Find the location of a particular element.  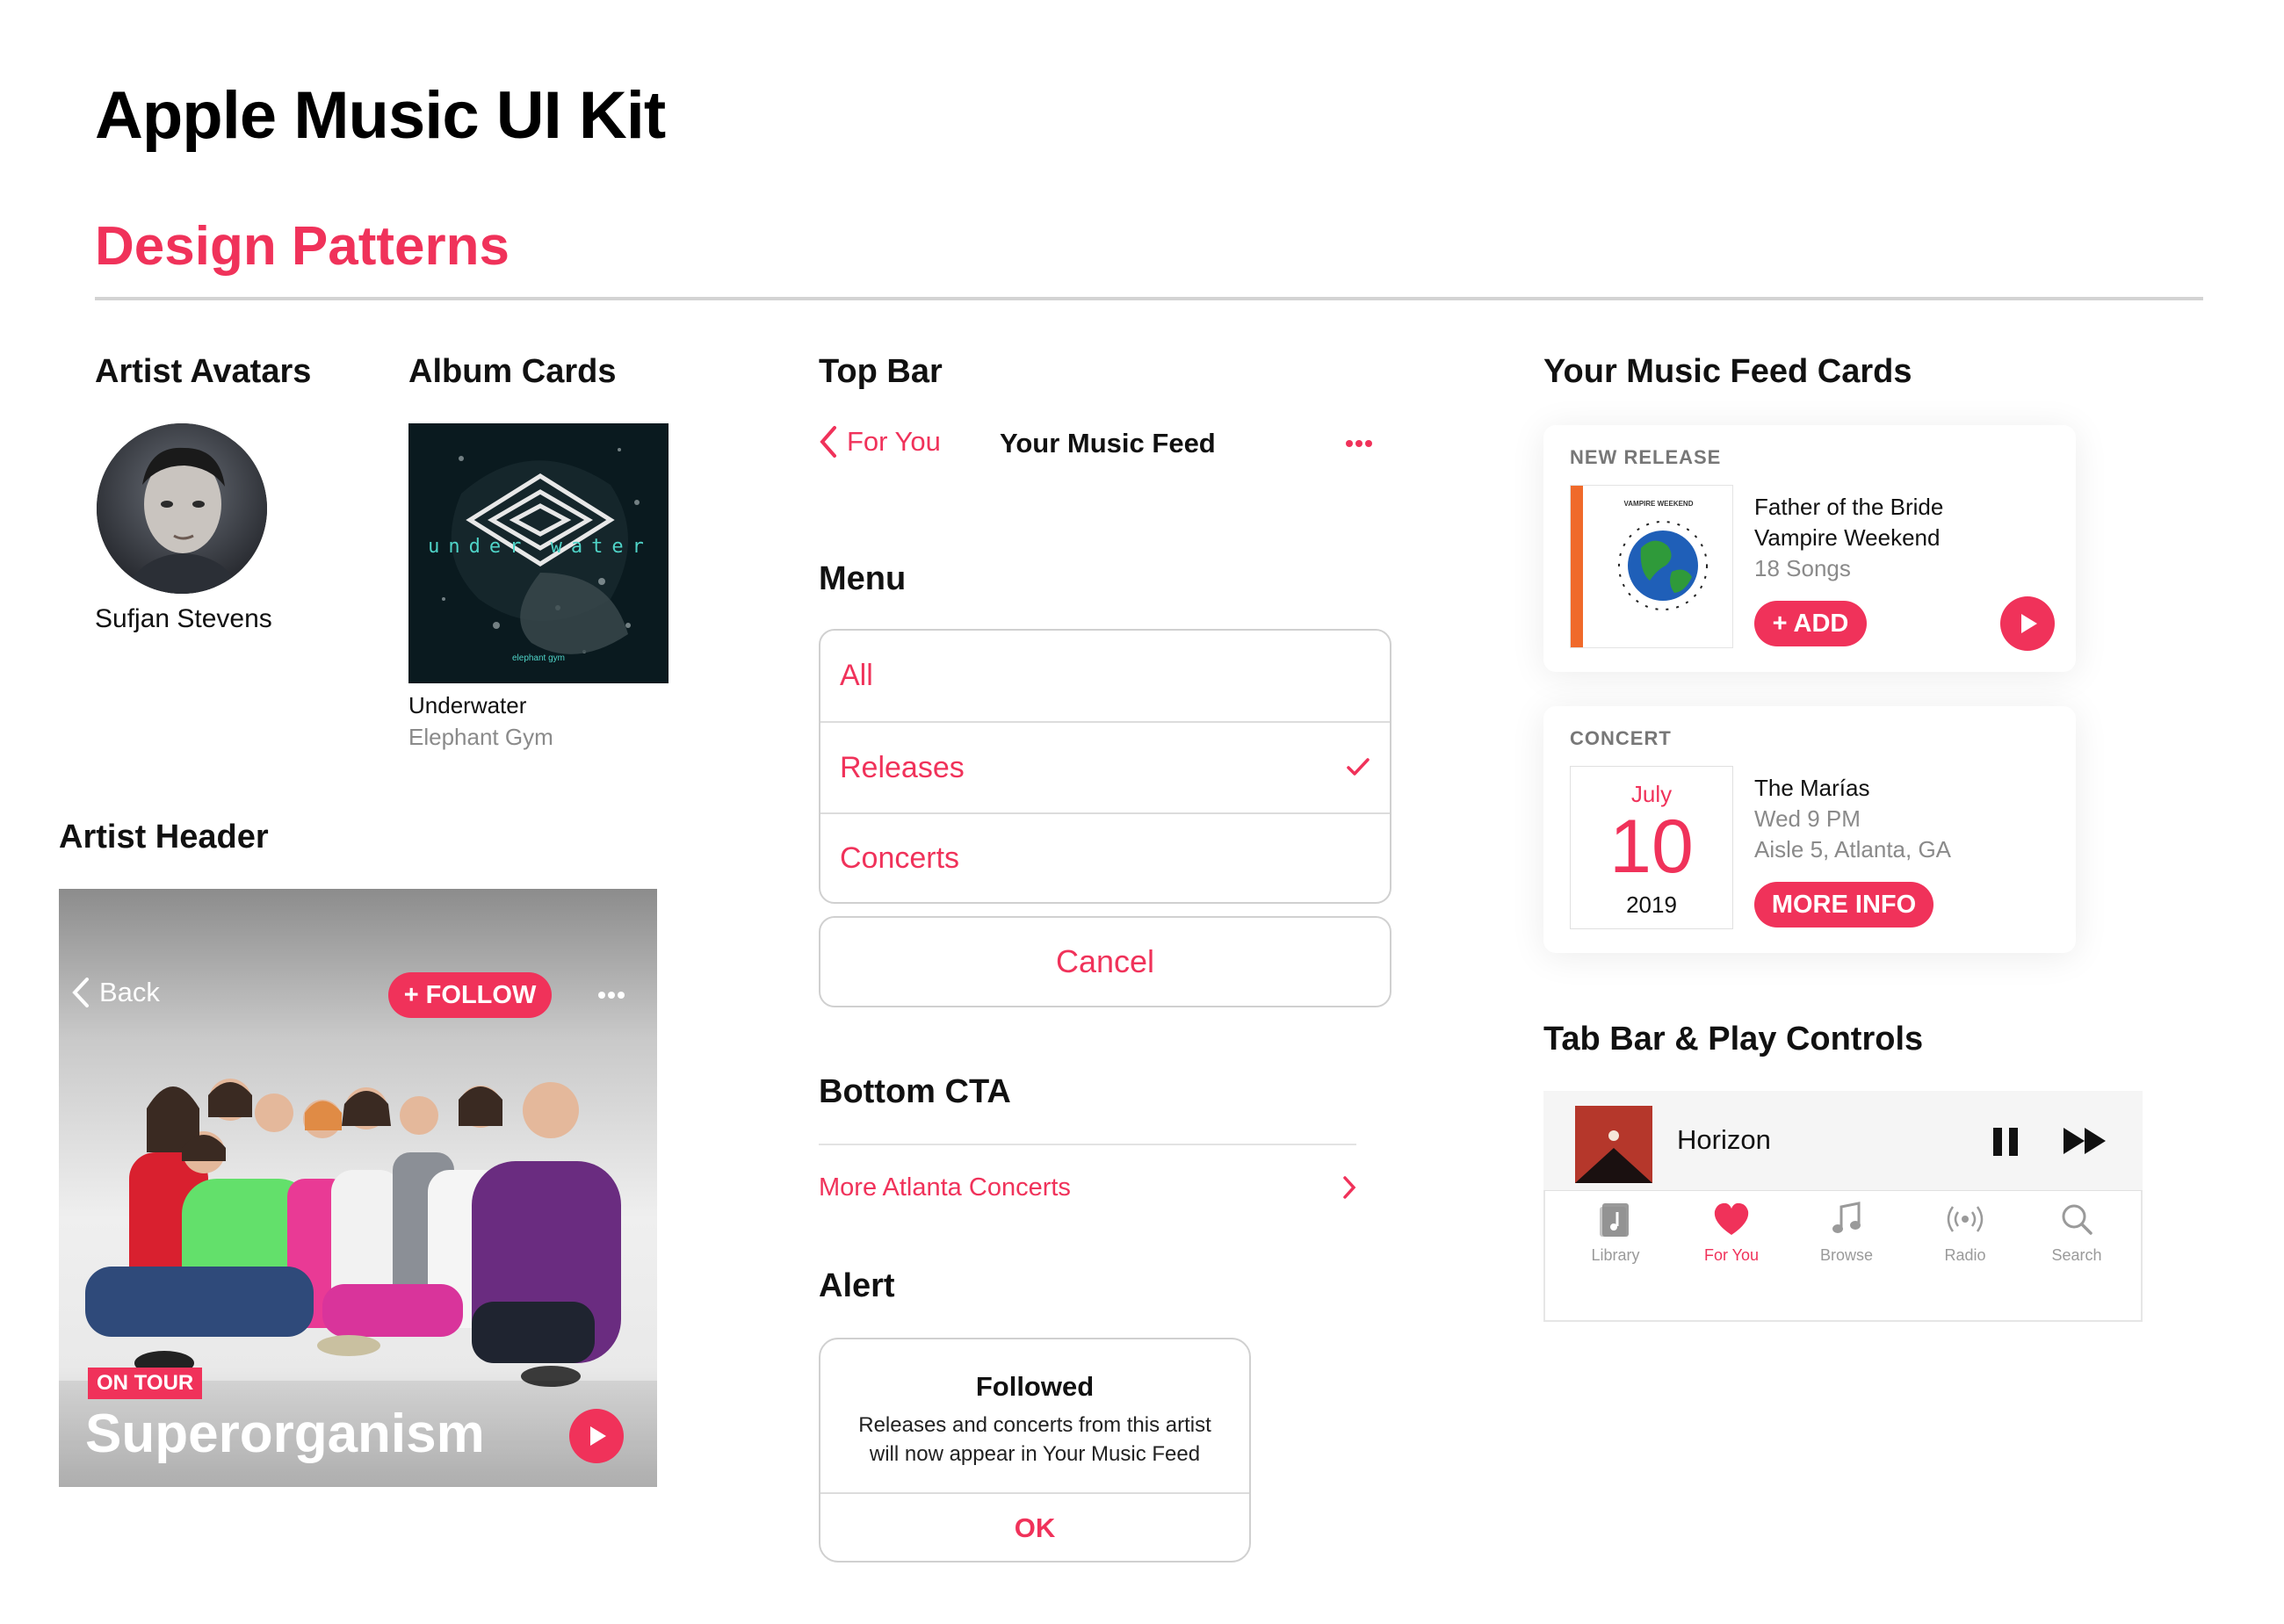

section-heading-album-cards: Album Cards is located at coordinates (512, 371).